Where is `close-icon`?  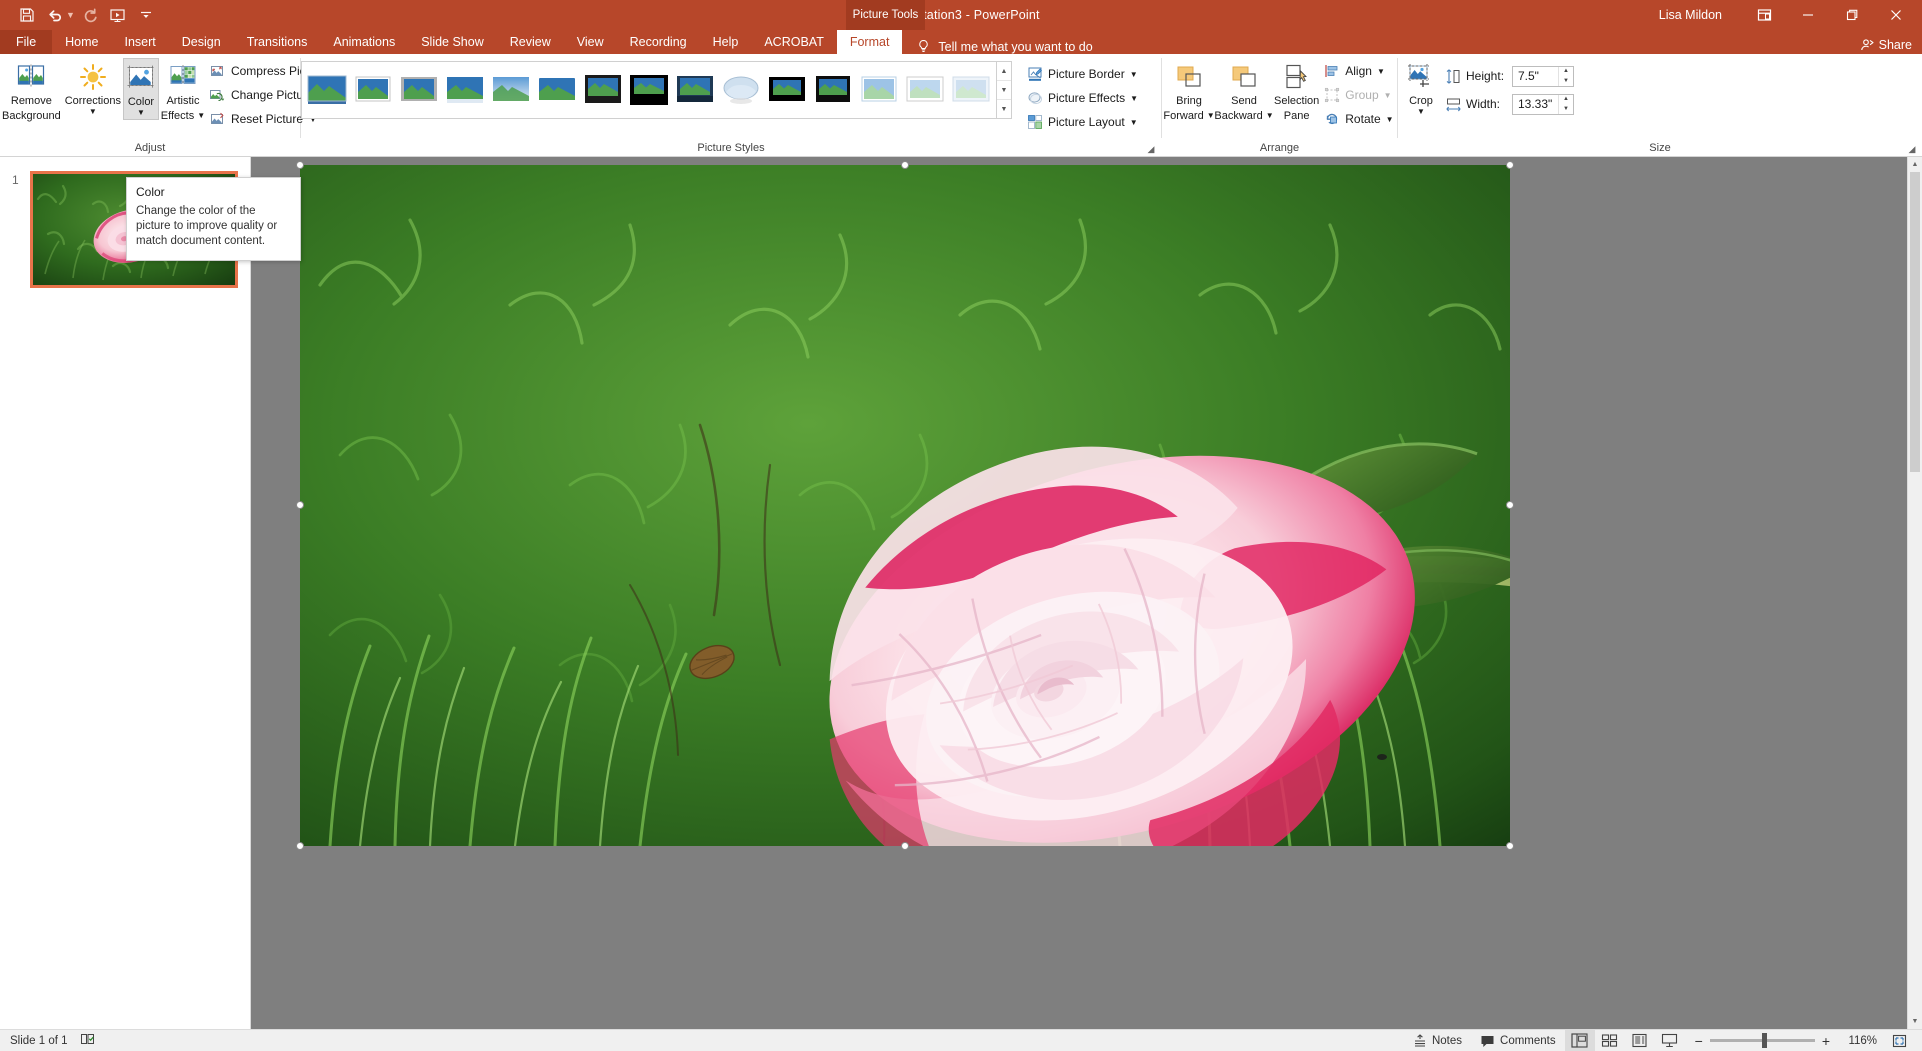 close-icon is located at coordinates (1896, 15).